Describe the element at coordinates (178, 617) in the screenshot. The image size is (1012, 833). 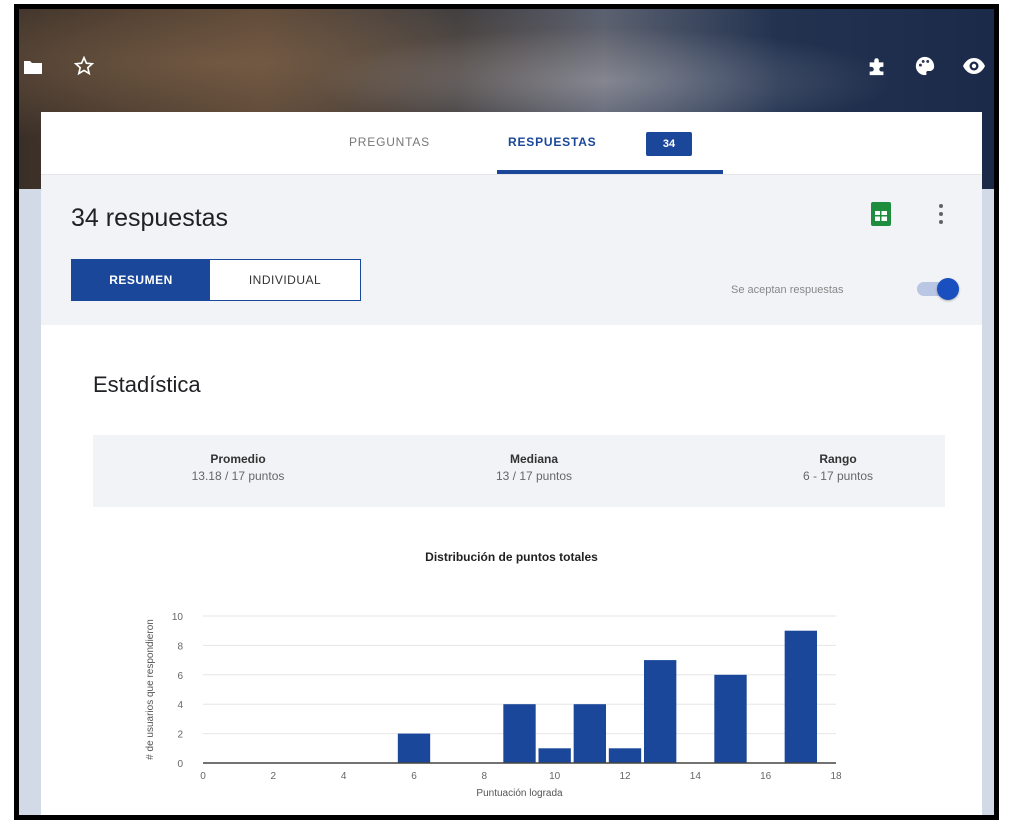
I see `y-tick-label: 10` at that location.